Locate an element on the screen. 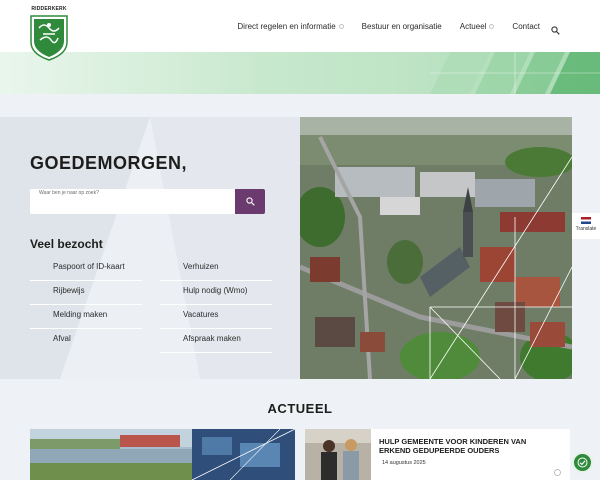 The width and height of the screenshot is (600, 480). search-input is located at coordinates (133, 204).